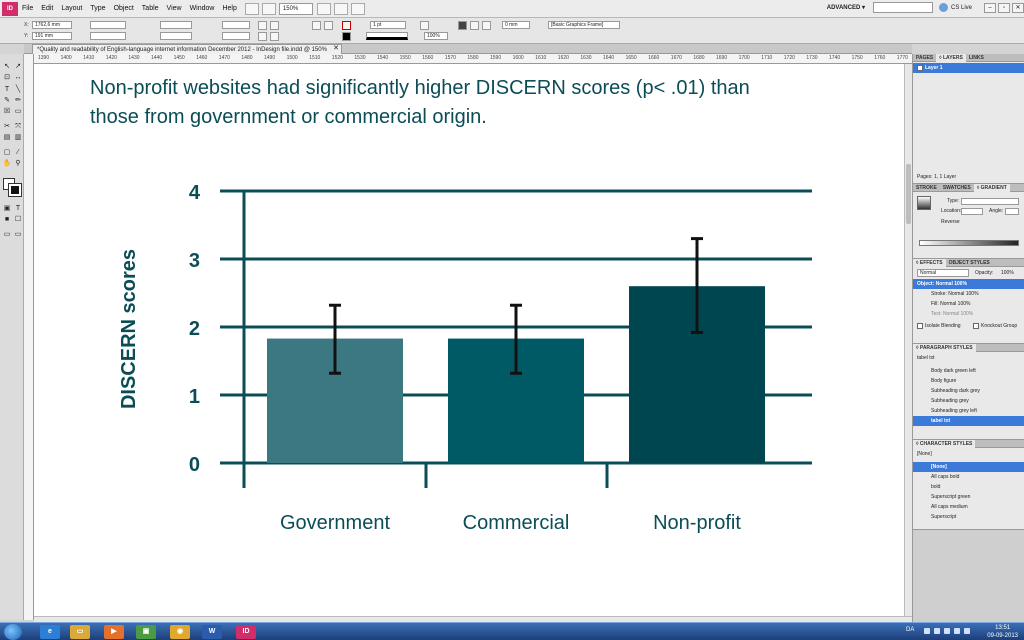  Describe the element at coordinates (968, 467) in the screenshot. I see `character-style-item-selected: [None]` at that location.